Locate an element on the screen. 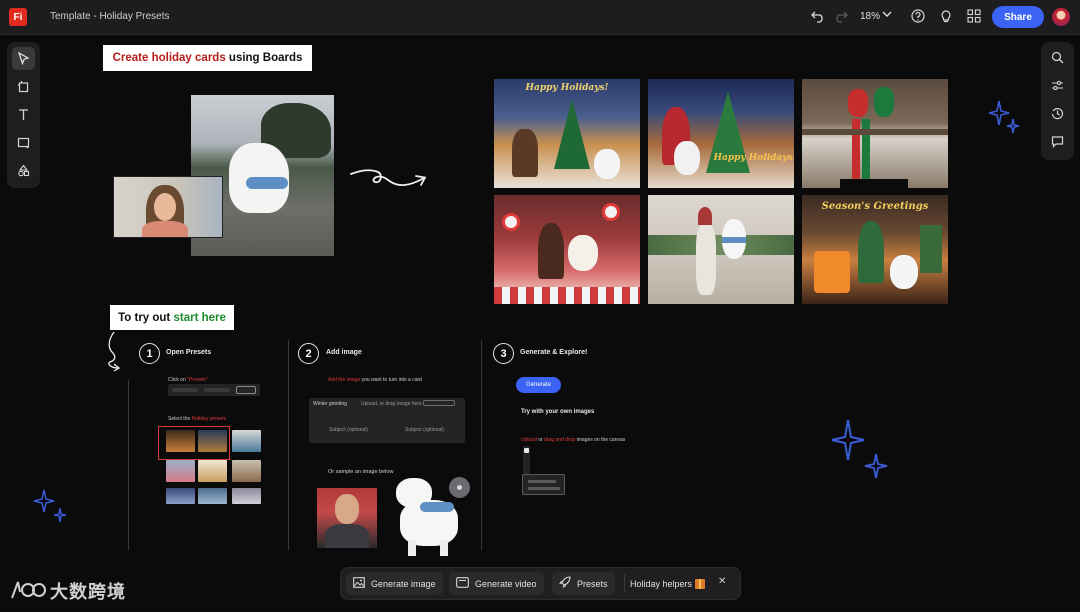  step-3-title: Generate & Explore! is located at coordinates (554, 352).